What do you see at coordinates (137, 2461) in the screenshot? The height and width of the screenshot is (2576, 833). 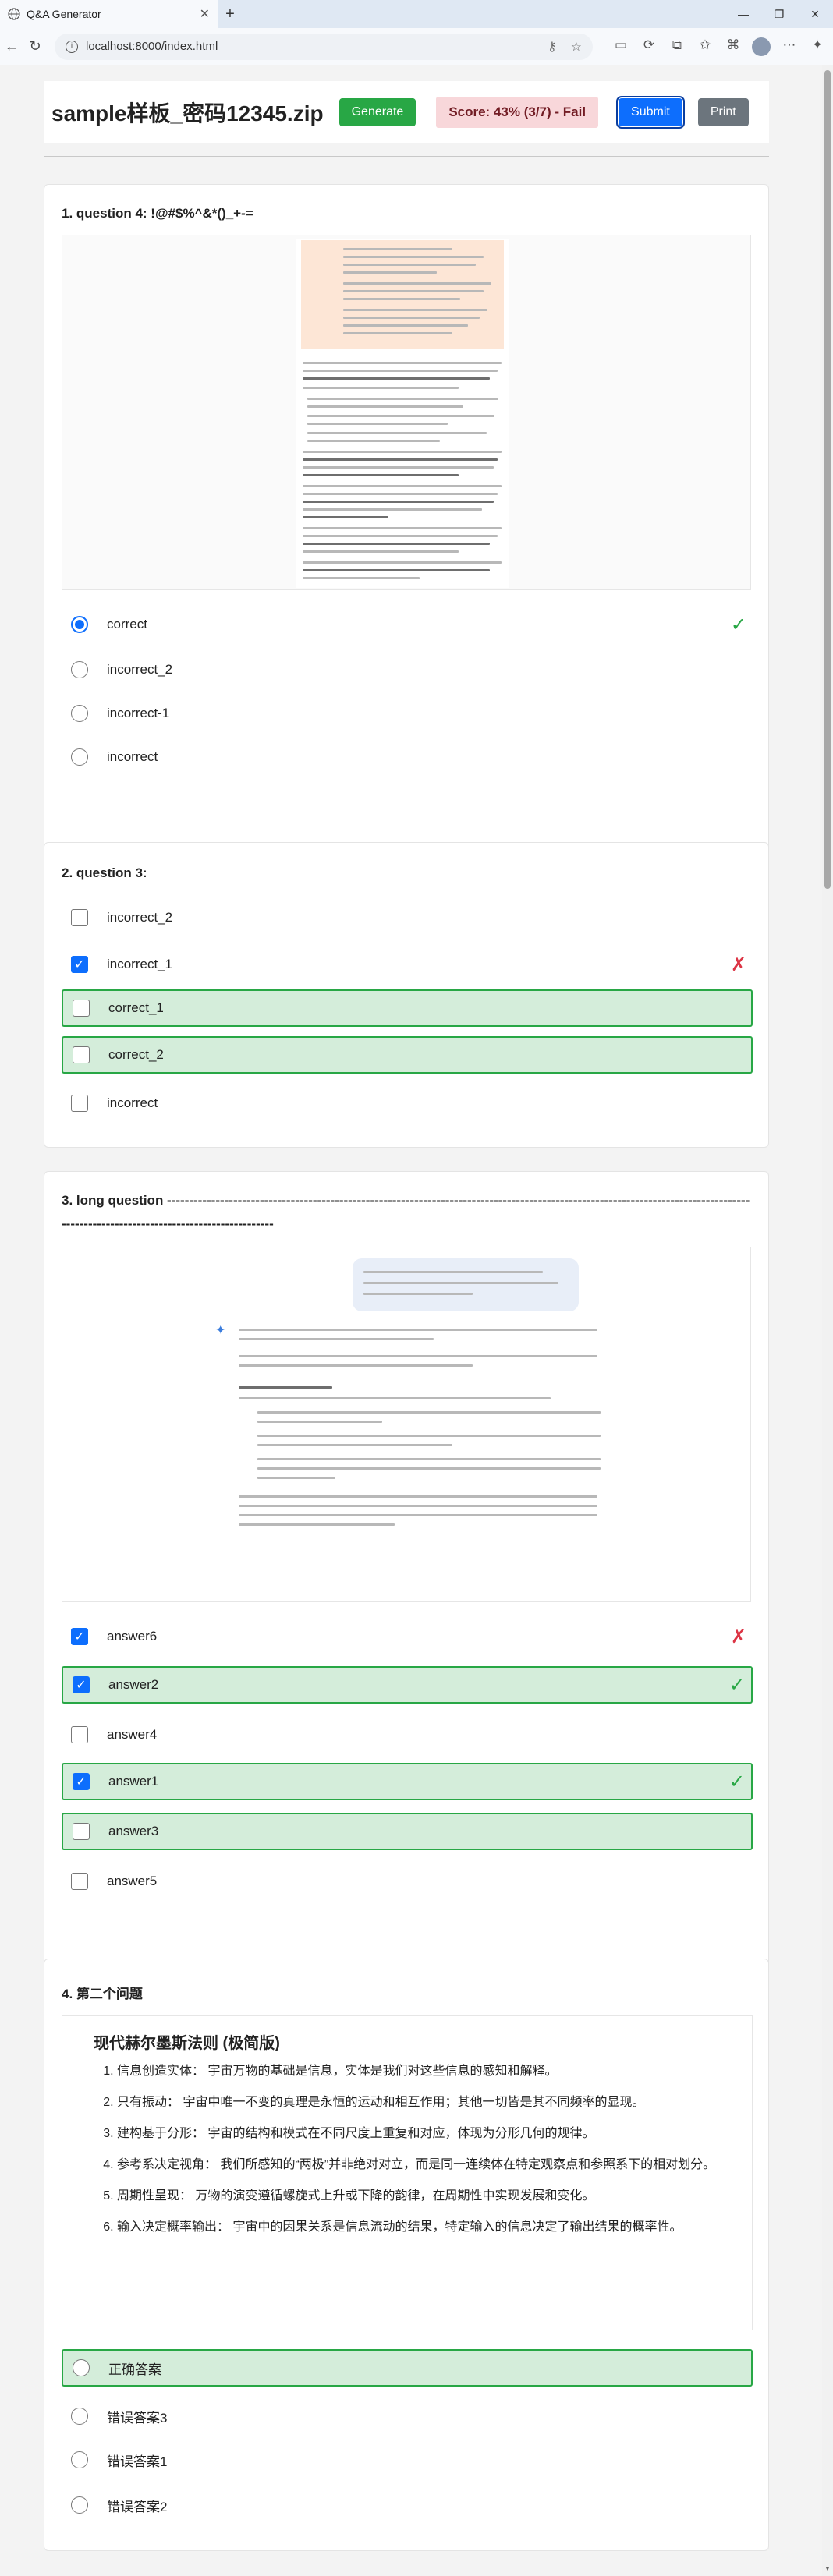 I see `option-label: 错误答案1` at bounding box center [137, 2461].